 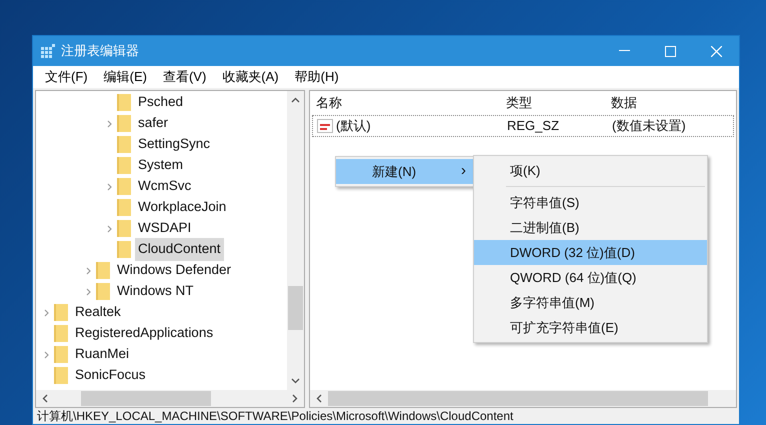 What do you see at coordinates (155, 291) in the screenshot?
I see `tree-item: Windows NT` at bounding box center [155, 291].